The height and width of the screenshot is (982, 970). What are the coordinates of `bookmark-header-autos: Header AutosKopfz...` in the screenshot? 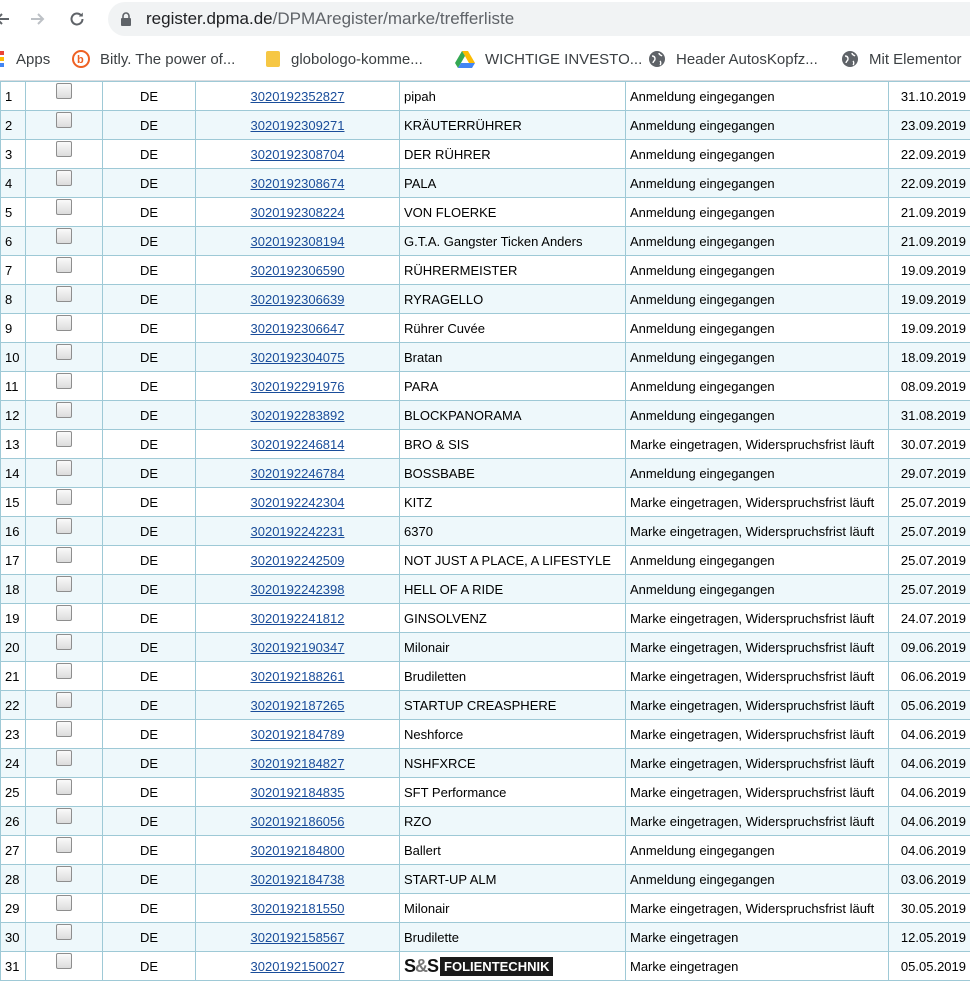 It's located at (733, 59).